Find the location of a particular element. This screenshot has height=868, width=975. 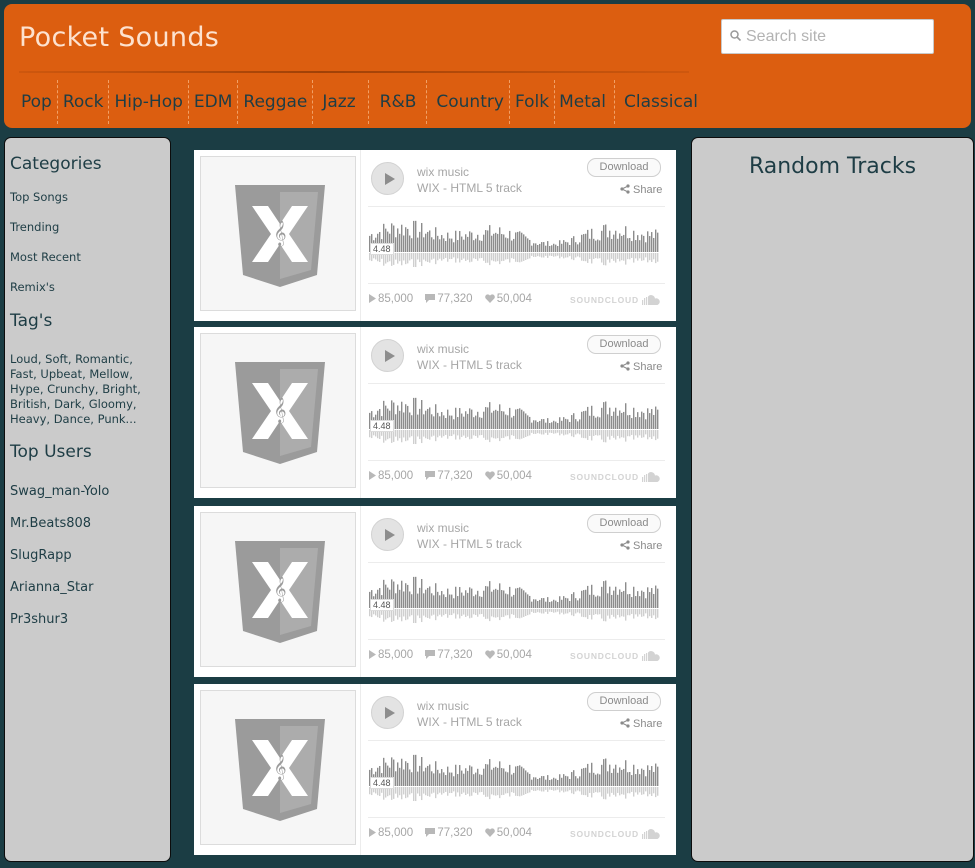

soundcloud-cloud-icon is located at coordinates (650, 477).